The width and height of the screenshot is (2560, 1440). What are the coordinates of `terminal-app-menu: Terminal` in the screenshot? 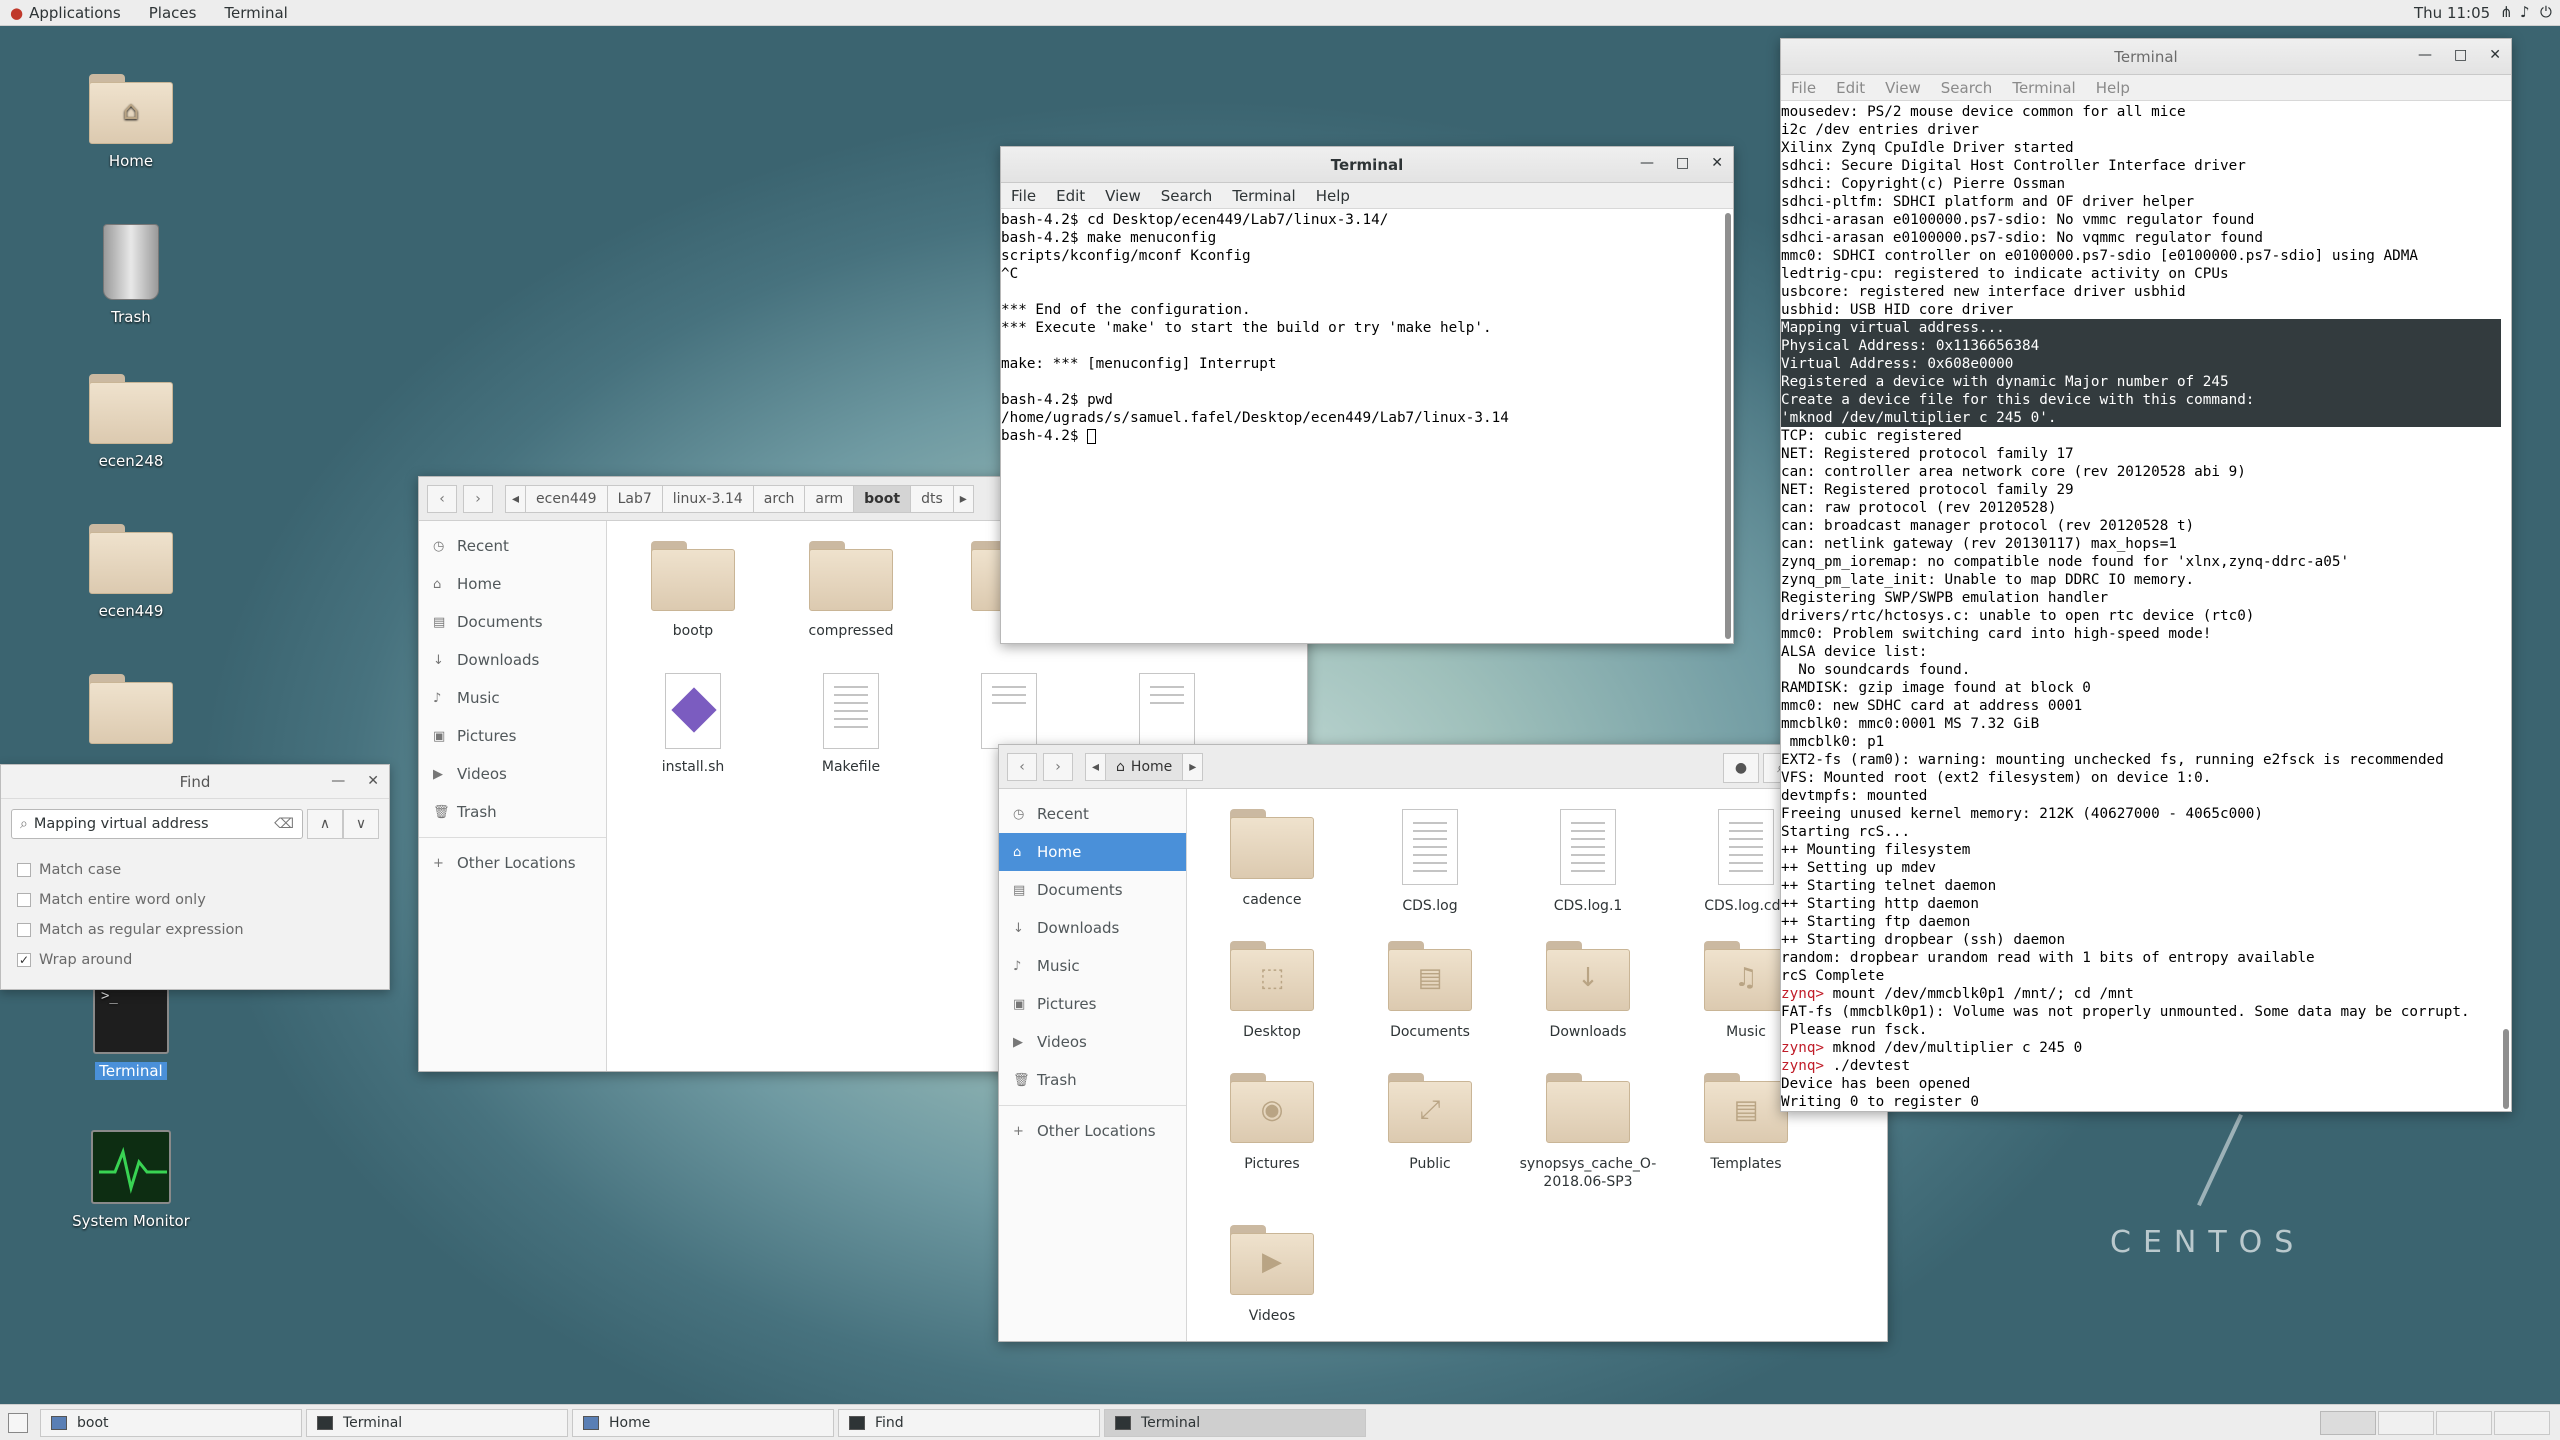 It's located at (255, 13).